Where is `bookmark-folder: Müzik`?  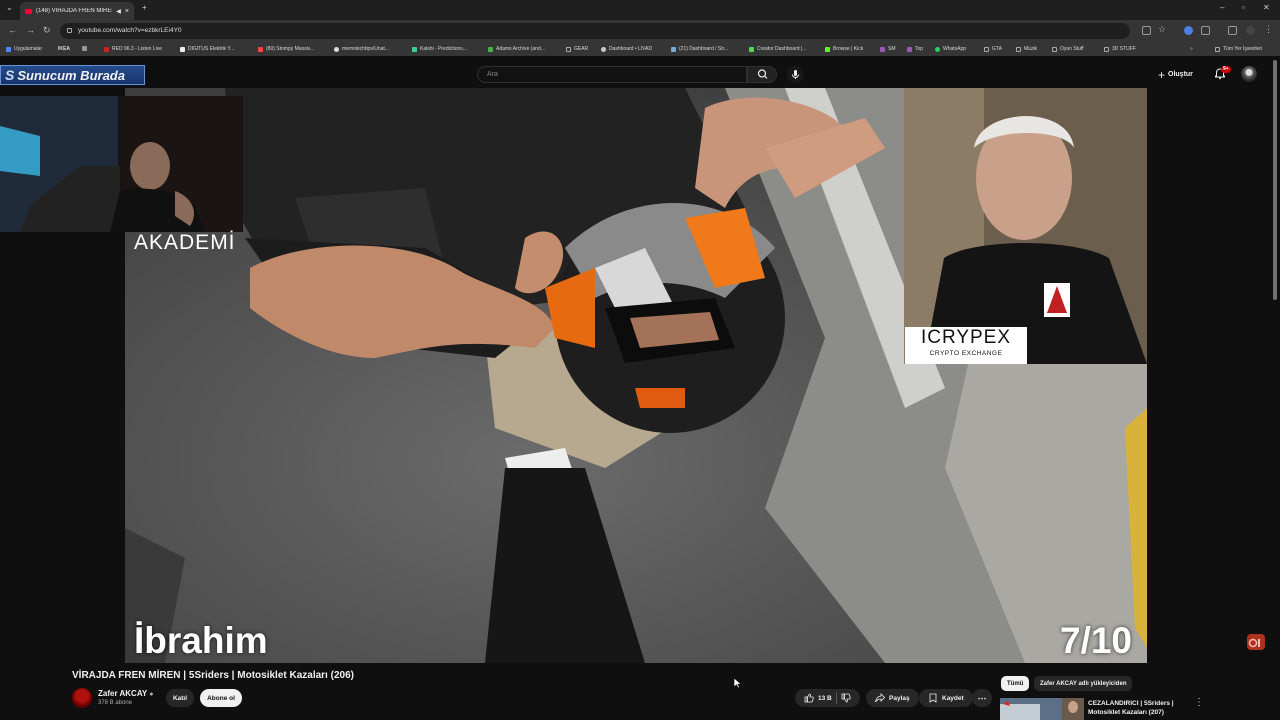 bookmark-folder: Müzik is located at coordinates (1026, 49).